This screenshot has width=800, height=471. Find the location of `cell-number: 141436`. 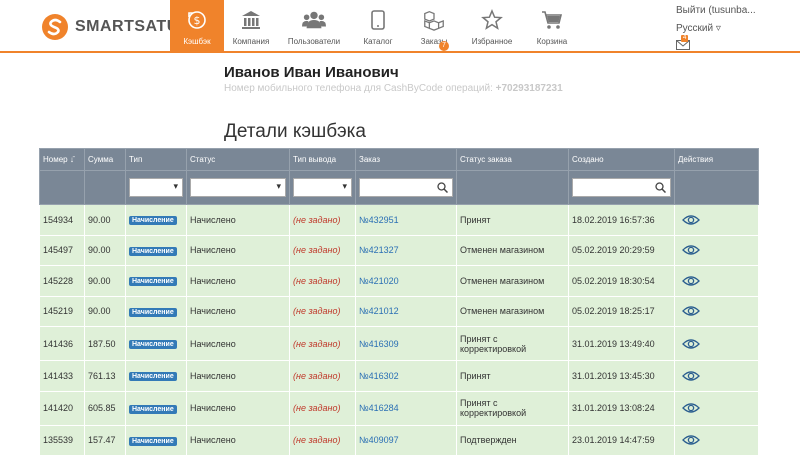

cell-number: 141436 is located at coordinates (62, 343).